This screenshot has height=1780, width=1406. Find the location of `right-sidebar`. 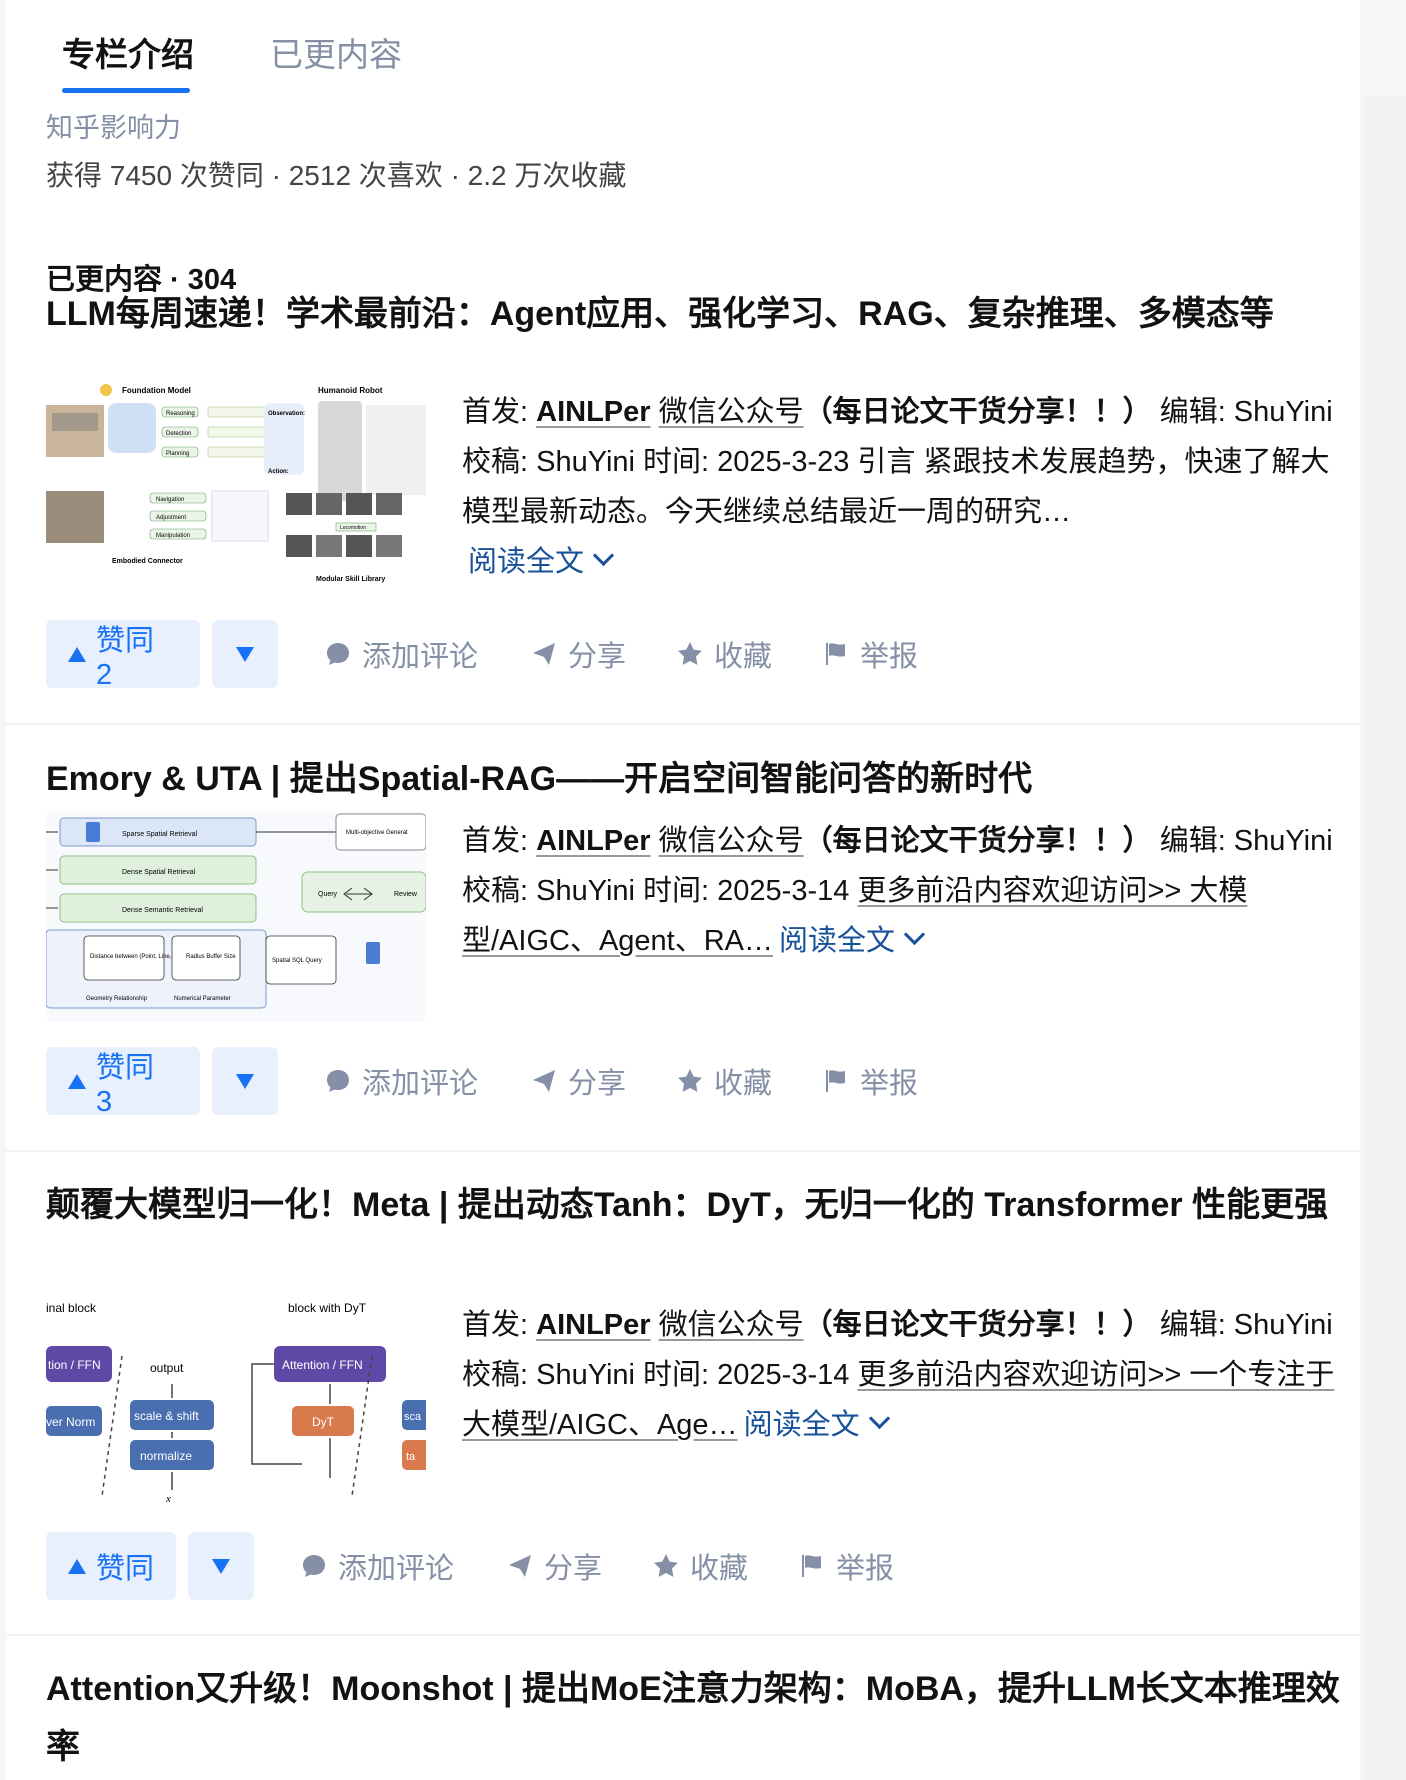

right-sidebar is located at coordinates (1384, 937).